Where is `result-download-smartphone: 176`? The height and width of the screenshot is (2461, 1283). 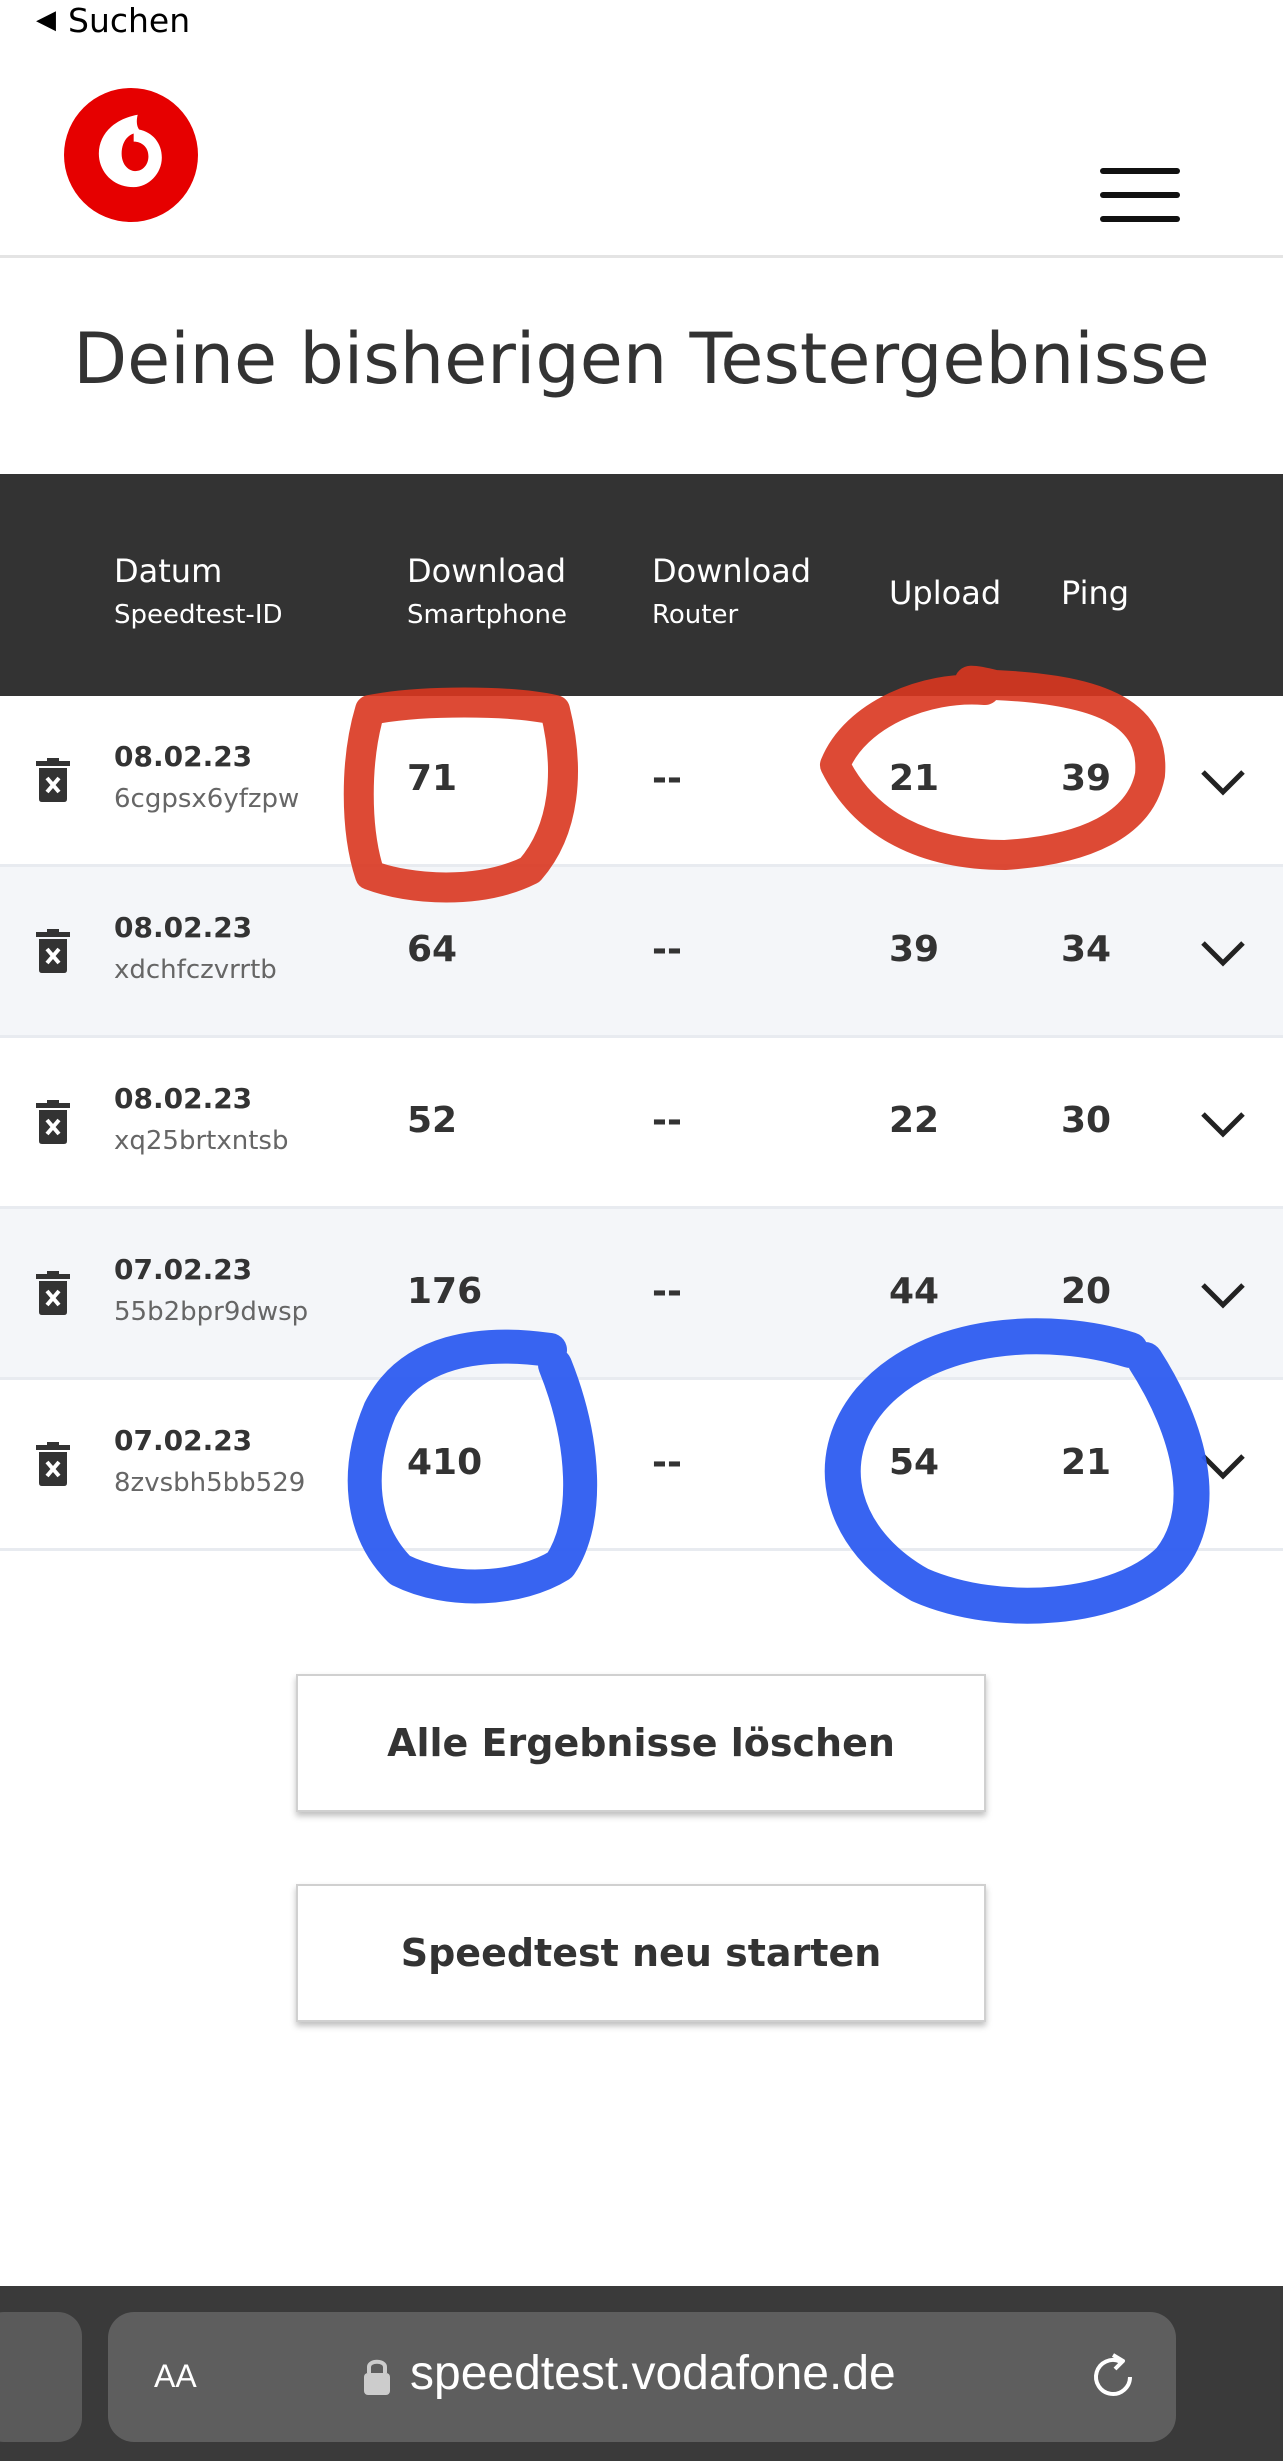
result-download-smartphone: 176 is located at coordinates (445, 1291).